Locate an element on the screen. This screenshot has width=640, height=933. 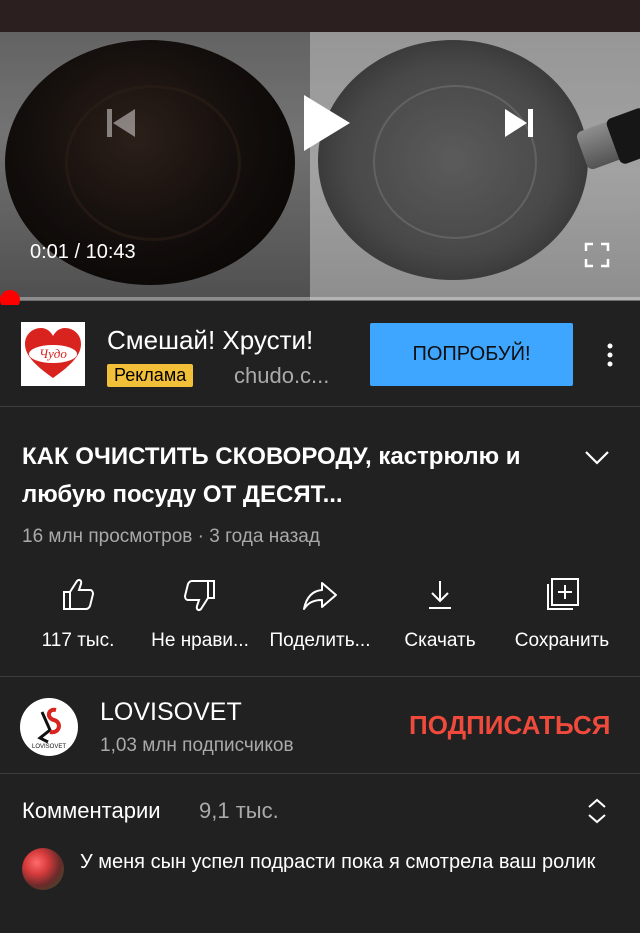
more-vert-icon is located at coordinates (610, 355).